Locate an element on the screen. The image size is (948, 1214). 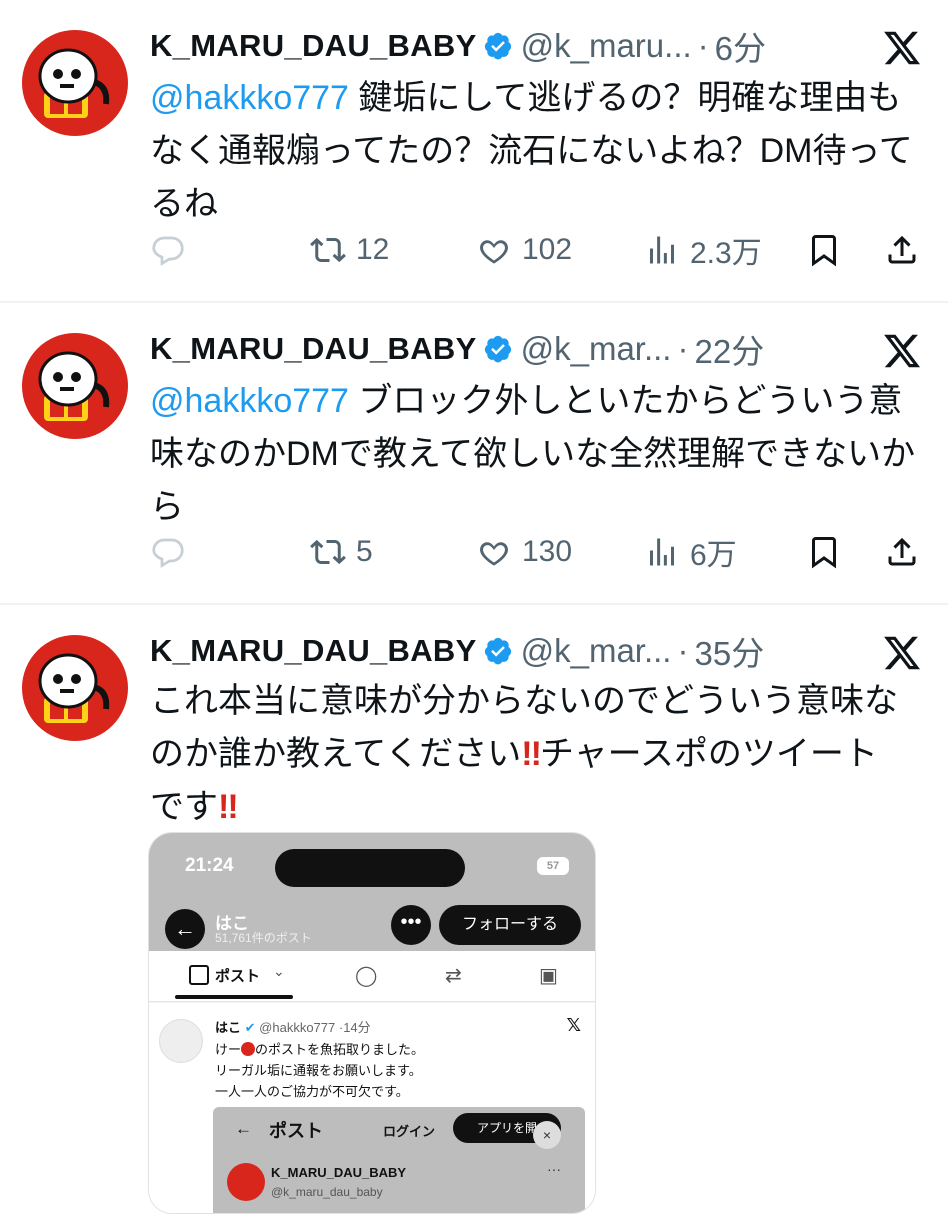
profile-tabs: ポスト ⌄ ◯ ⇄ ▣ is located at coordinates (372, 976).